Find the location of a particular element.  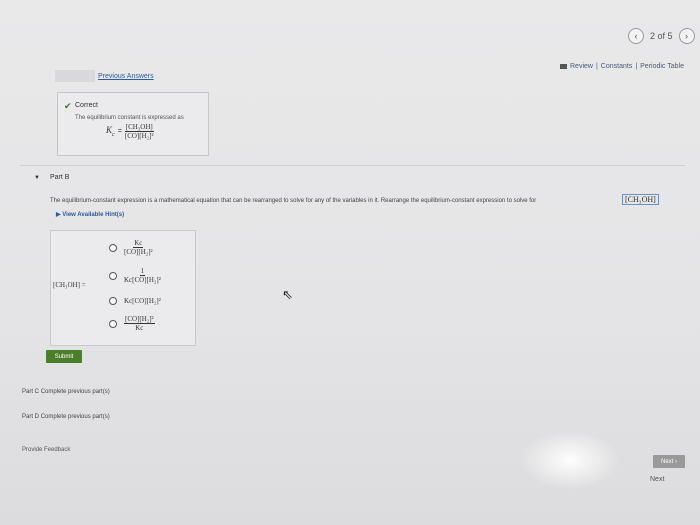

chevron-left-icon: ‹ is located at coordinates (636, 36).